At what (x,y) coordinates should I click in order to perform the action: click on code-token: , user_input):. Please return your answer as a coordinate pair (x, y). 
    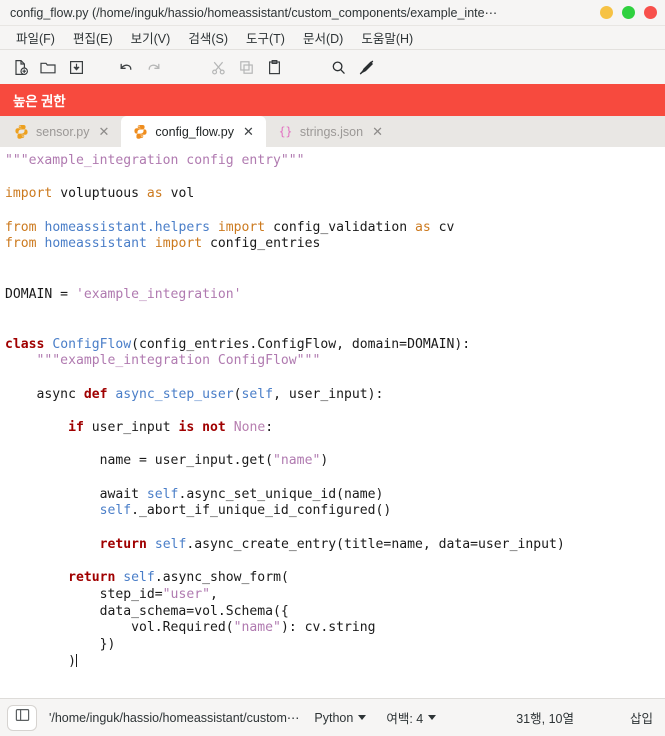
    Looking at the image, I should click on (328, 394).